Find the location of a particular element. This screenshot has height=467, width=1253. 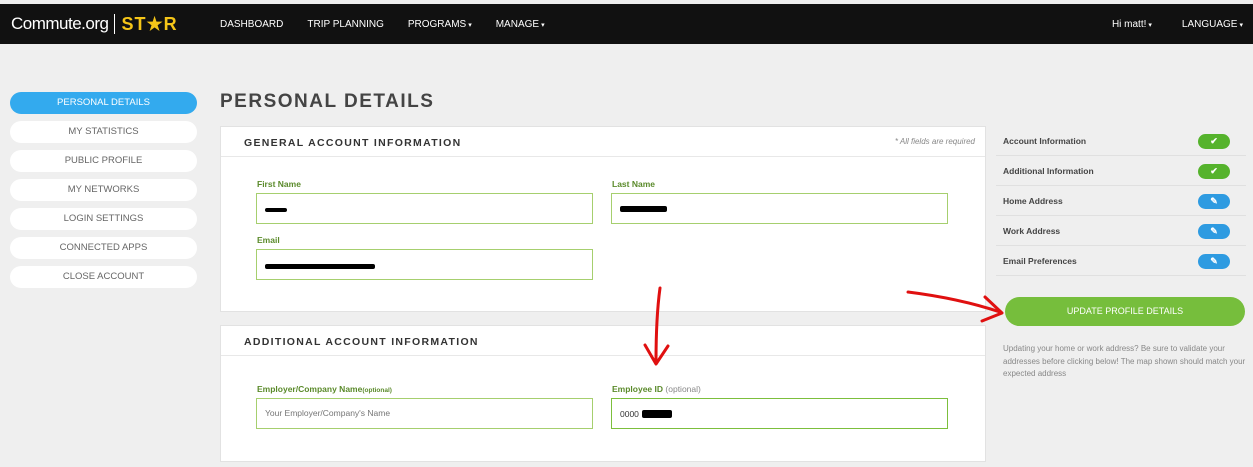

sidebar-item-login-settings: LOGIN SETTINGS is located at coordinates (103, 219).